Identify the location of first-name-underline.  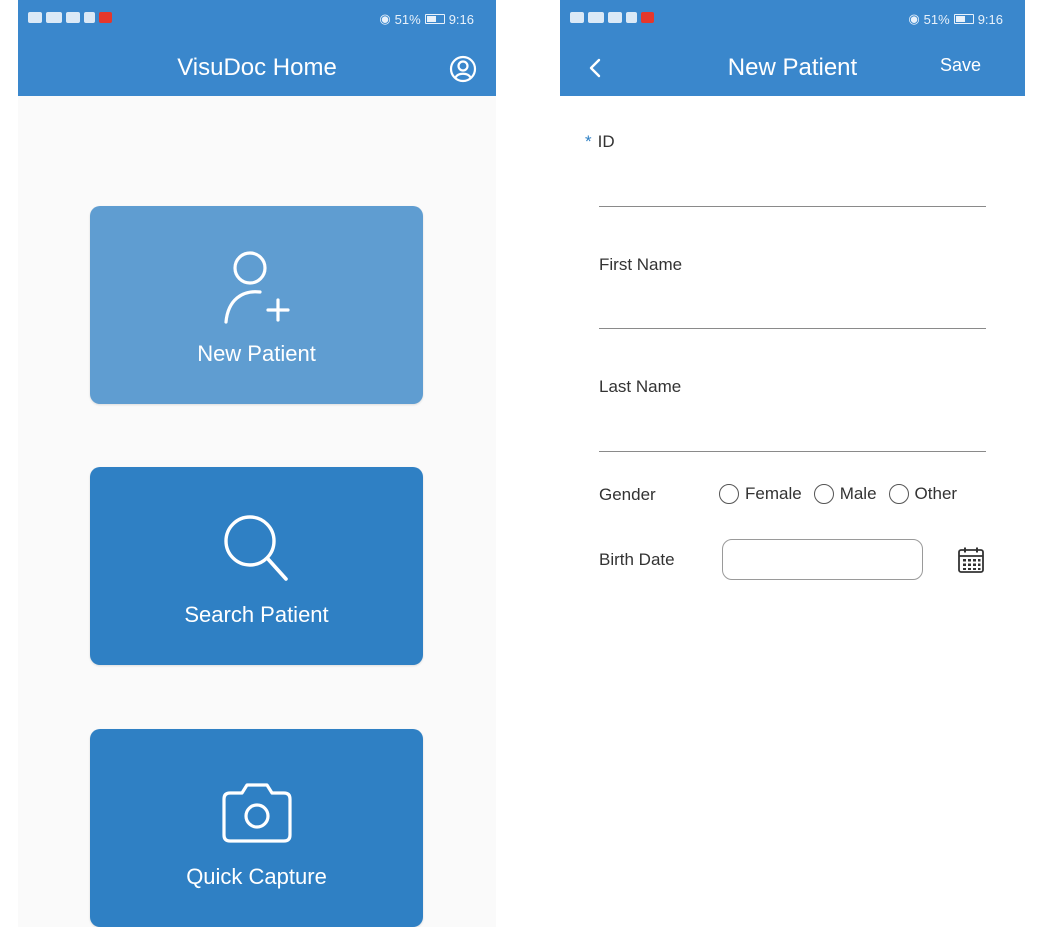
(792, 328).